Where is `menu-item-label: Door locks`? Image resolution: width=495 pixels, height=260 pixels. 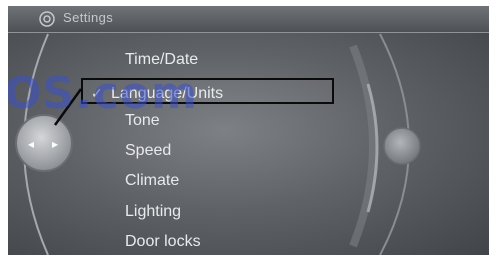 menu-item-label: Door locks is located at coordinates (163, 241).